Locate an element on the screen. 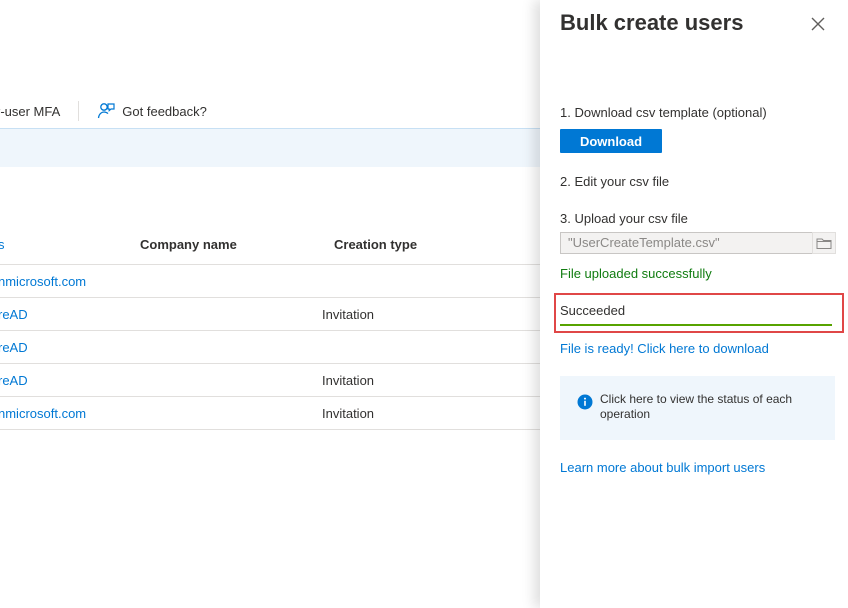 The image size is (848, 608). per-user-mfa-label: r-user MFA is located at coordinates (30, 111).